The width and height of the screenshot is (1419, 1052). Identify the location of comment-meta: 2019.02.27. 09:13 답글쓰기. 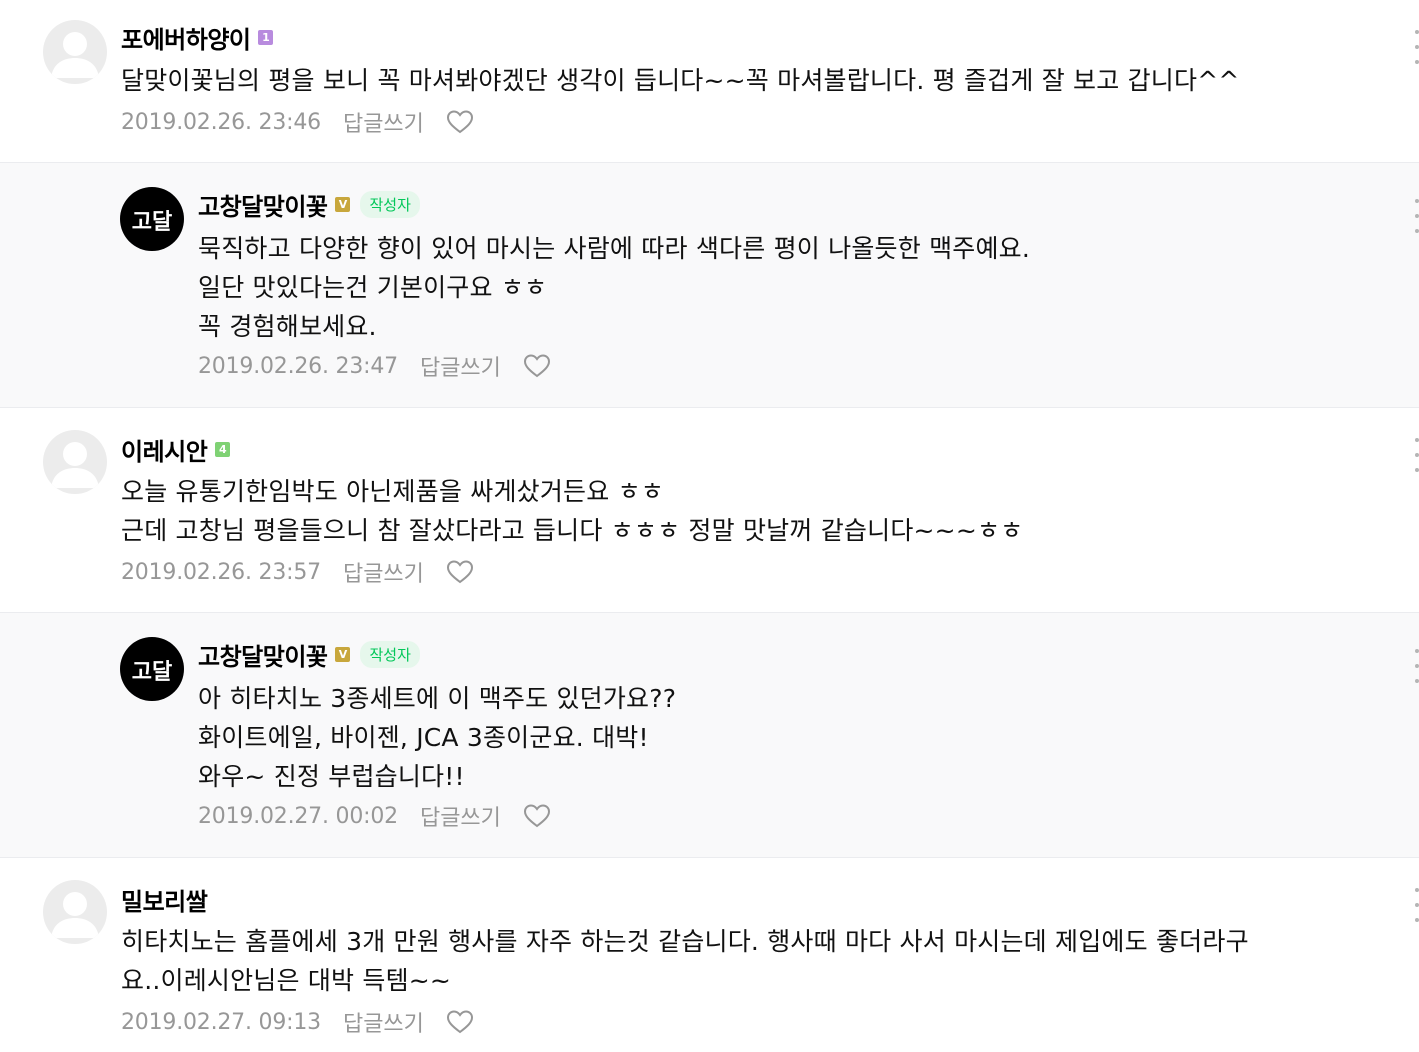
(297, 1022).